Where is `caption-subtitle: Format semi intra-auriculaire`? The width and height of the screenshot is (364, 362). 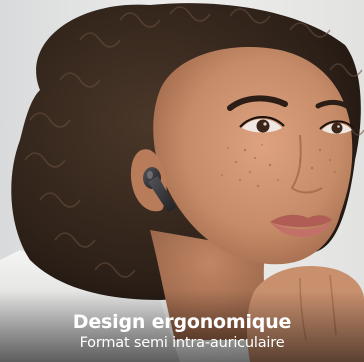
caption-subtitle: Format semi intra-auriculaire is located at coordinates (182, 343).